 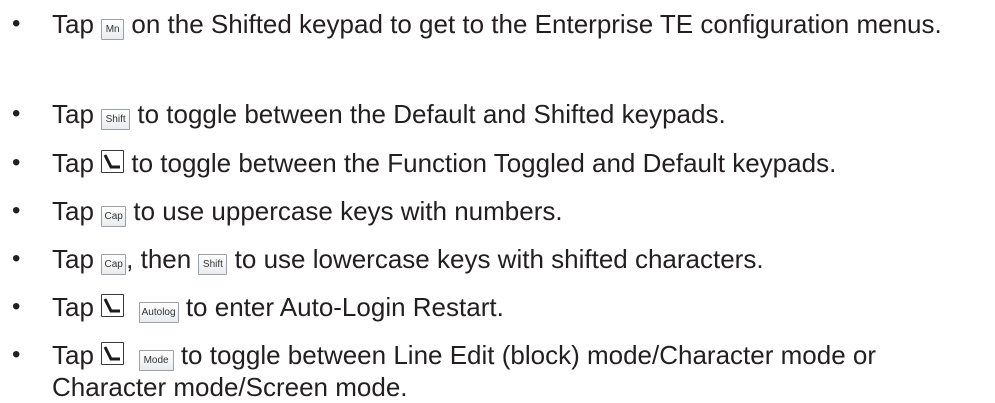 I want to click on item-text-after: to use uppercase keys with numbers., so click(x=344, y=211).